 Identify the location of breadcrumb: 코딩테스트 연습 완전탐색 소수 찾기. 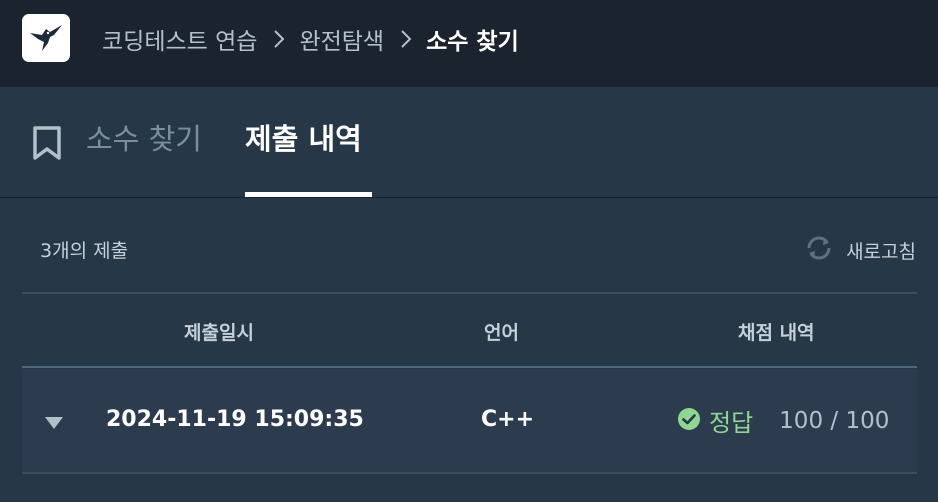
(310, 39).